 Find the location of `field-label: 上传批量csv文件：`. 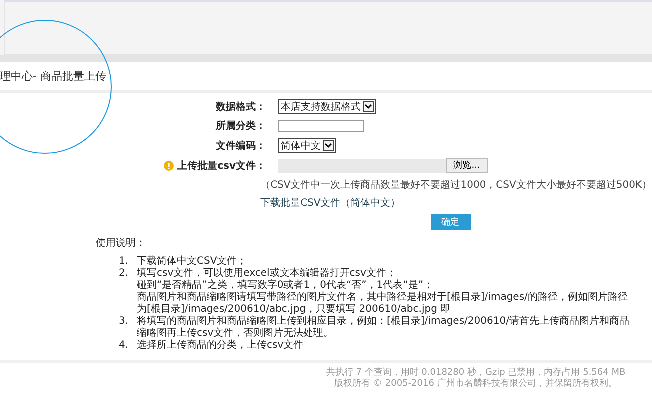

field-label: 上传批量csv文件： is located at coordinates (222, 166).